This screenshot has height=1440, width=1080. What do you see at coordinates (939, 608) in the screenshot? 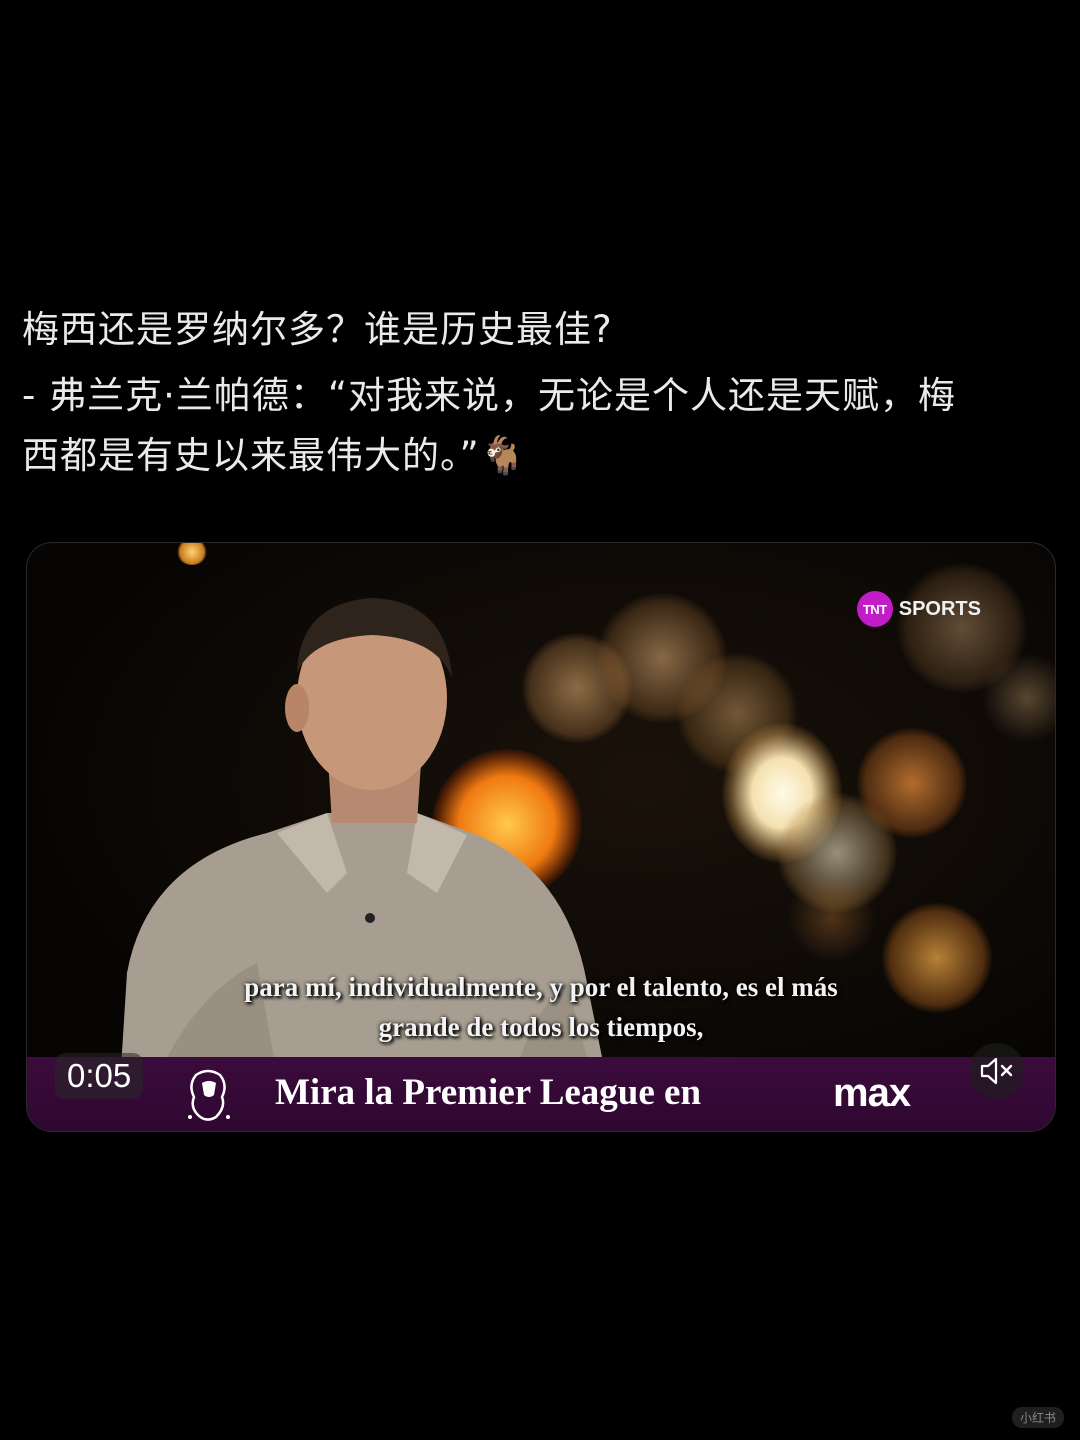
I see `tnt-word: SPORTS` at bounding box center [939, 608].